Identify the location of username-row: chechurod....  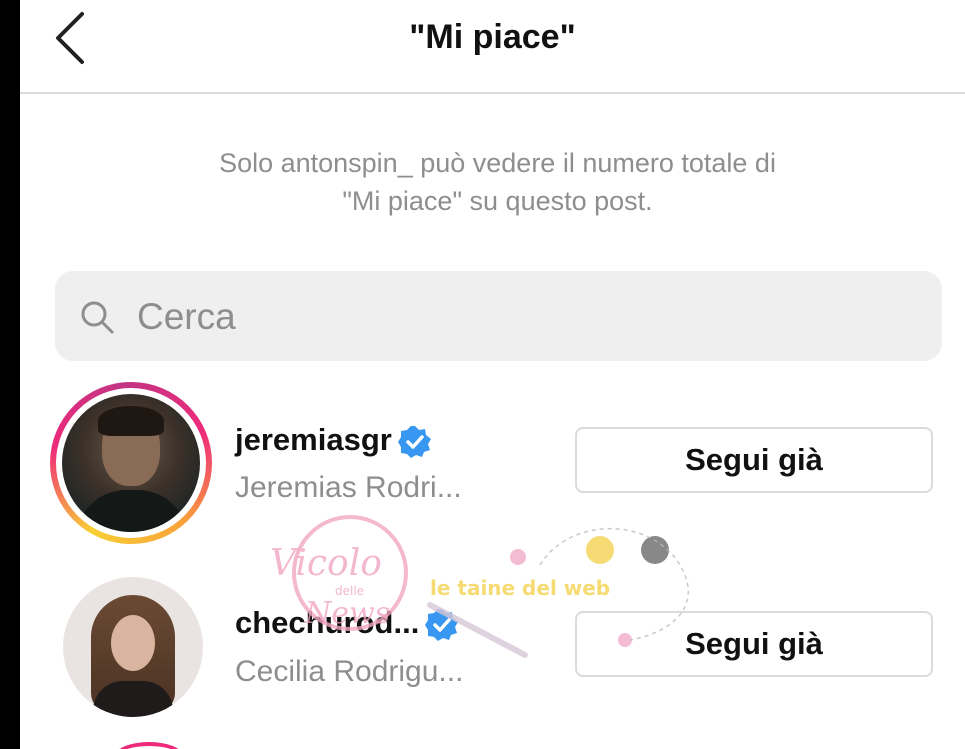
(347, 623).